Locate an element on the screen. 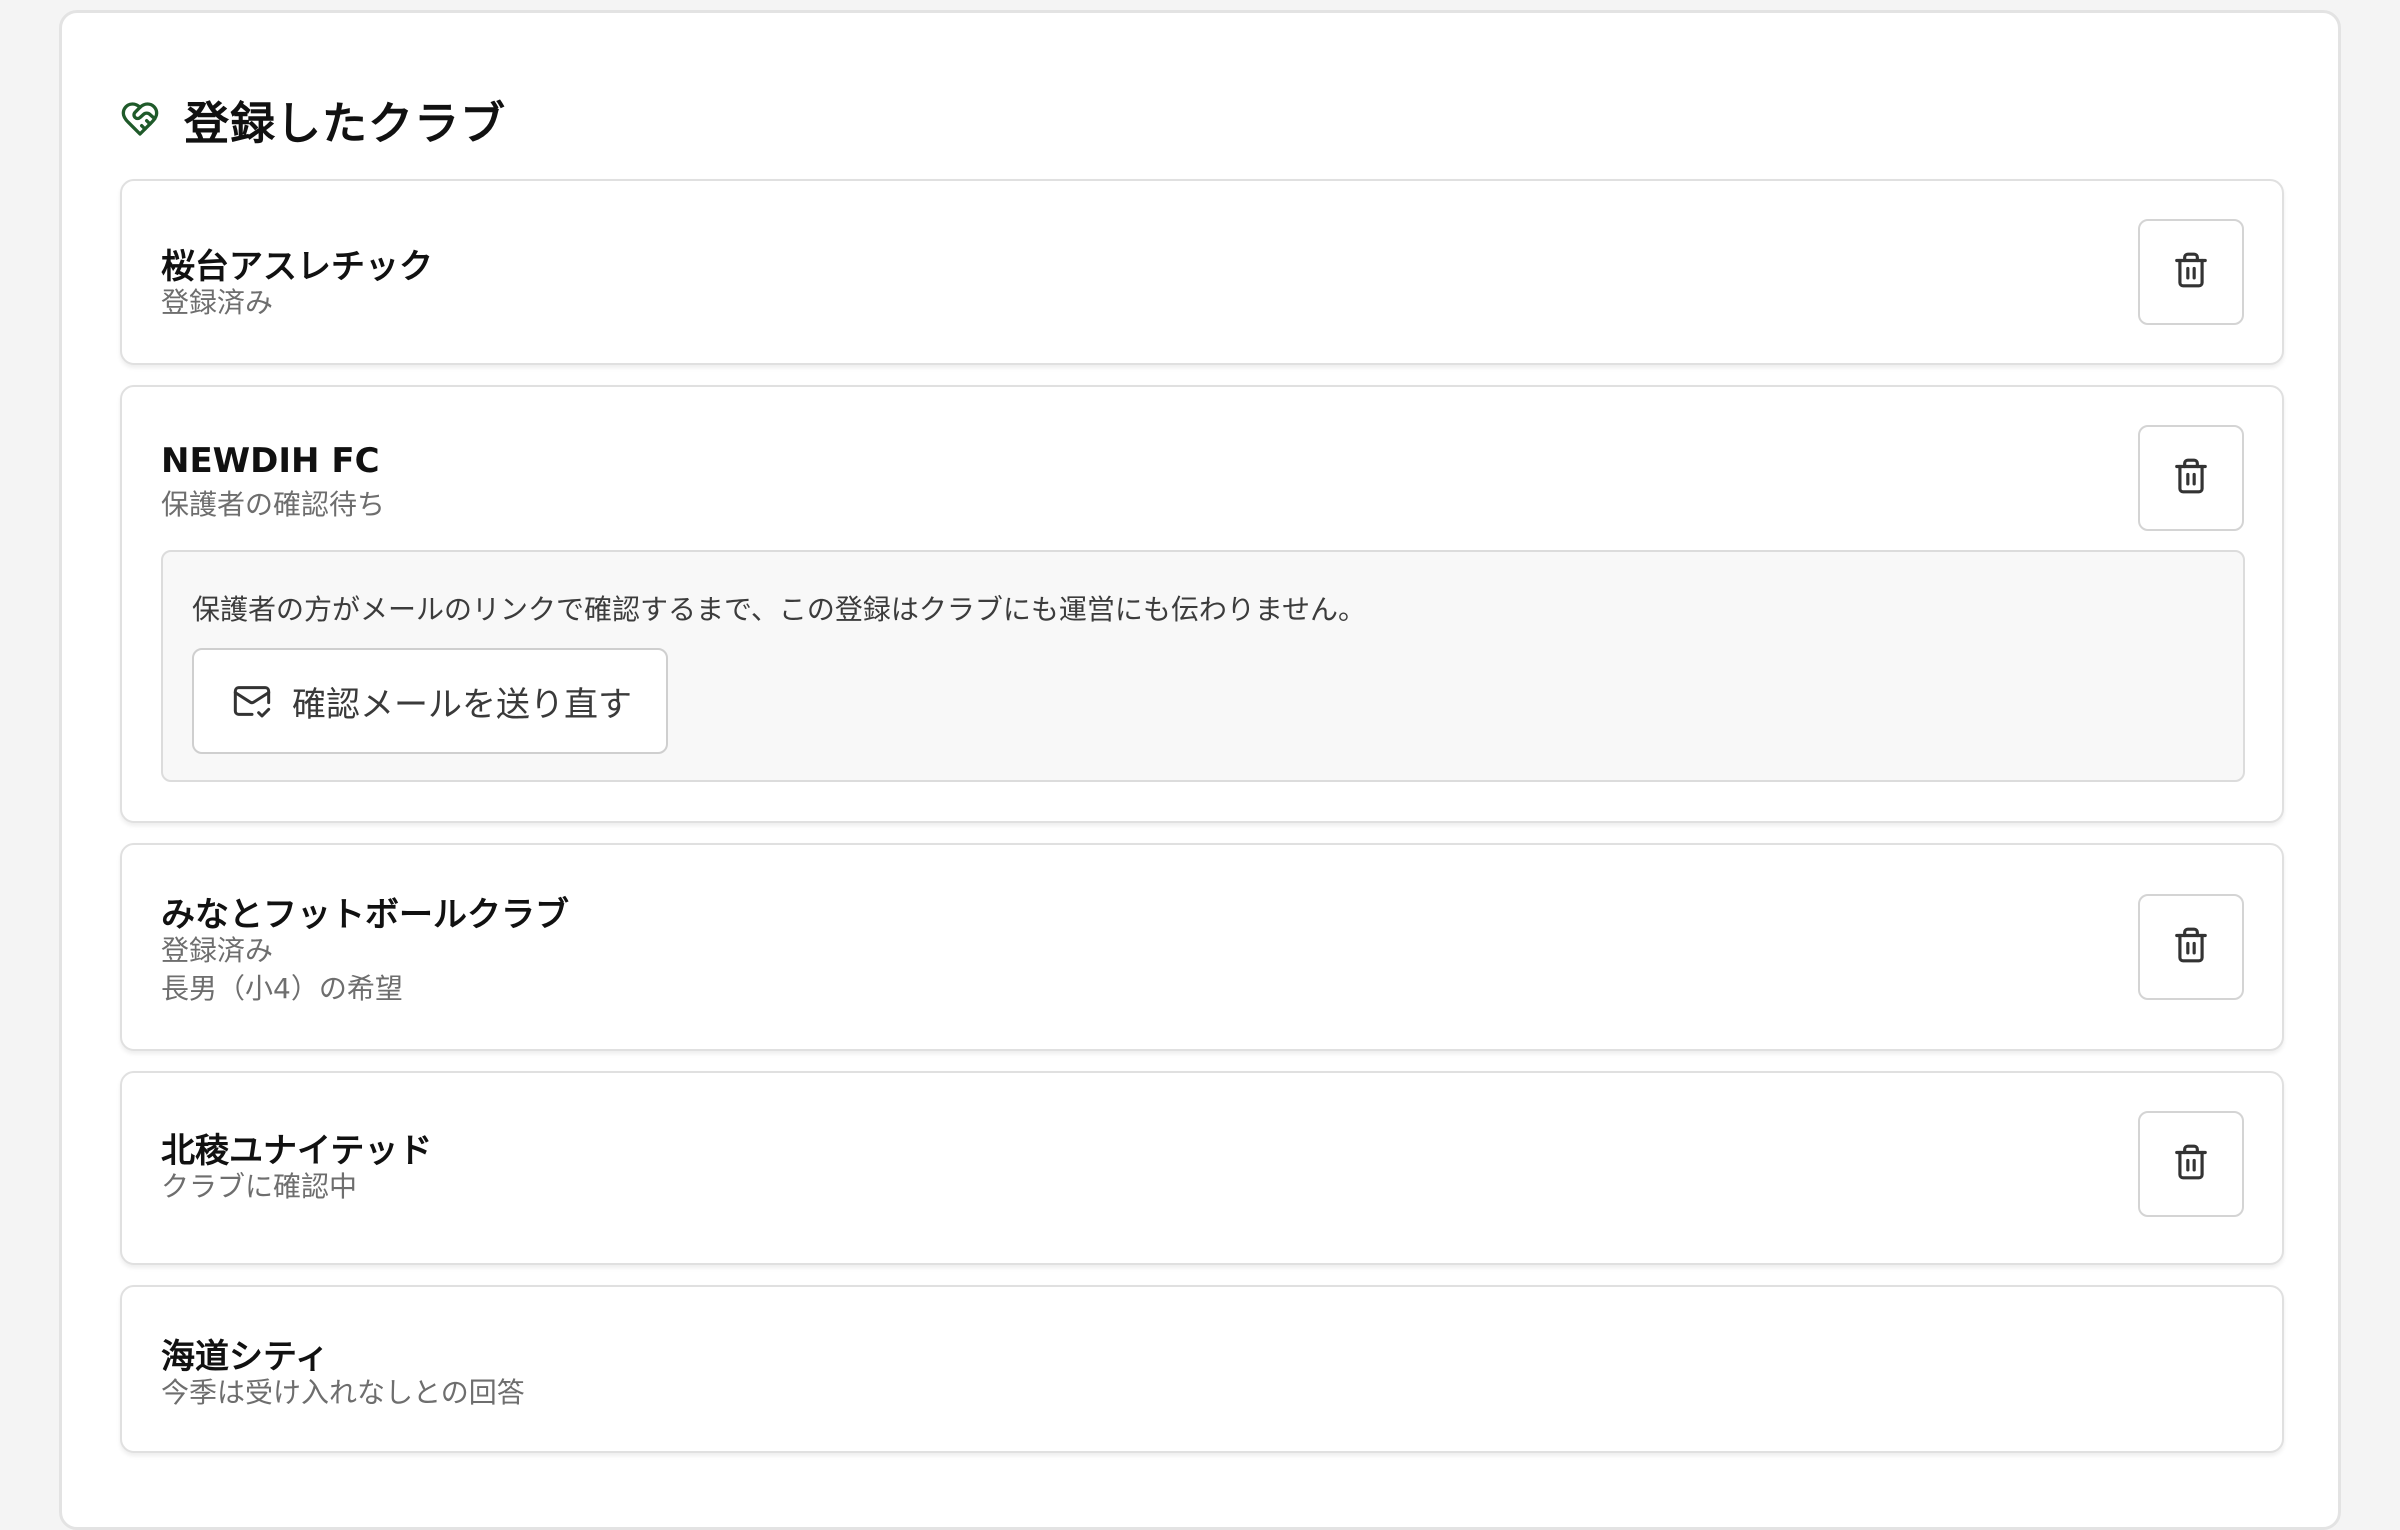 This screenshot has height=1530, width=2400. club-card: みなとフットボールクラブ 登録済み 長男（小4）の希望 is located at coordinates (1202, 947).